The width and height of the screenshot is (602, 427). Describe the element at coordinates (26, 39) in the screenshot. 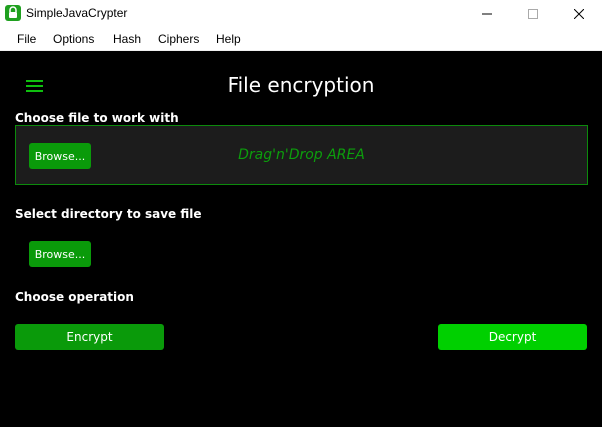

I see `menu-file: File` at that location.